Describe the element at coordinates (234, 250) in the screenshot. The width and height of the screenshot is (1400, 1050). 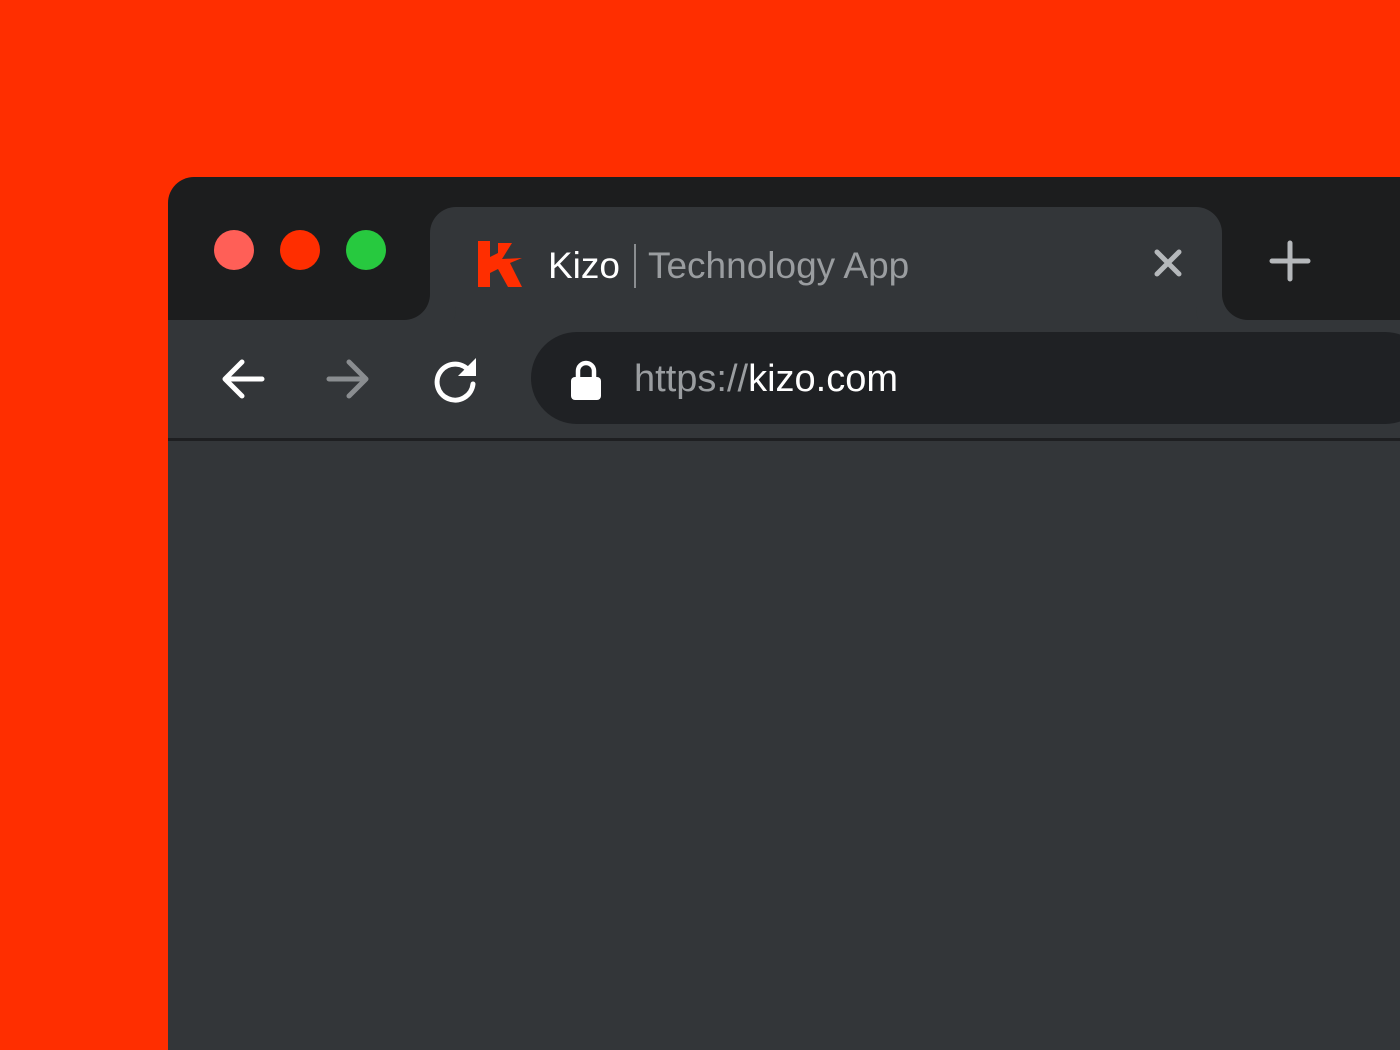
I see `window-close-button` at that location.